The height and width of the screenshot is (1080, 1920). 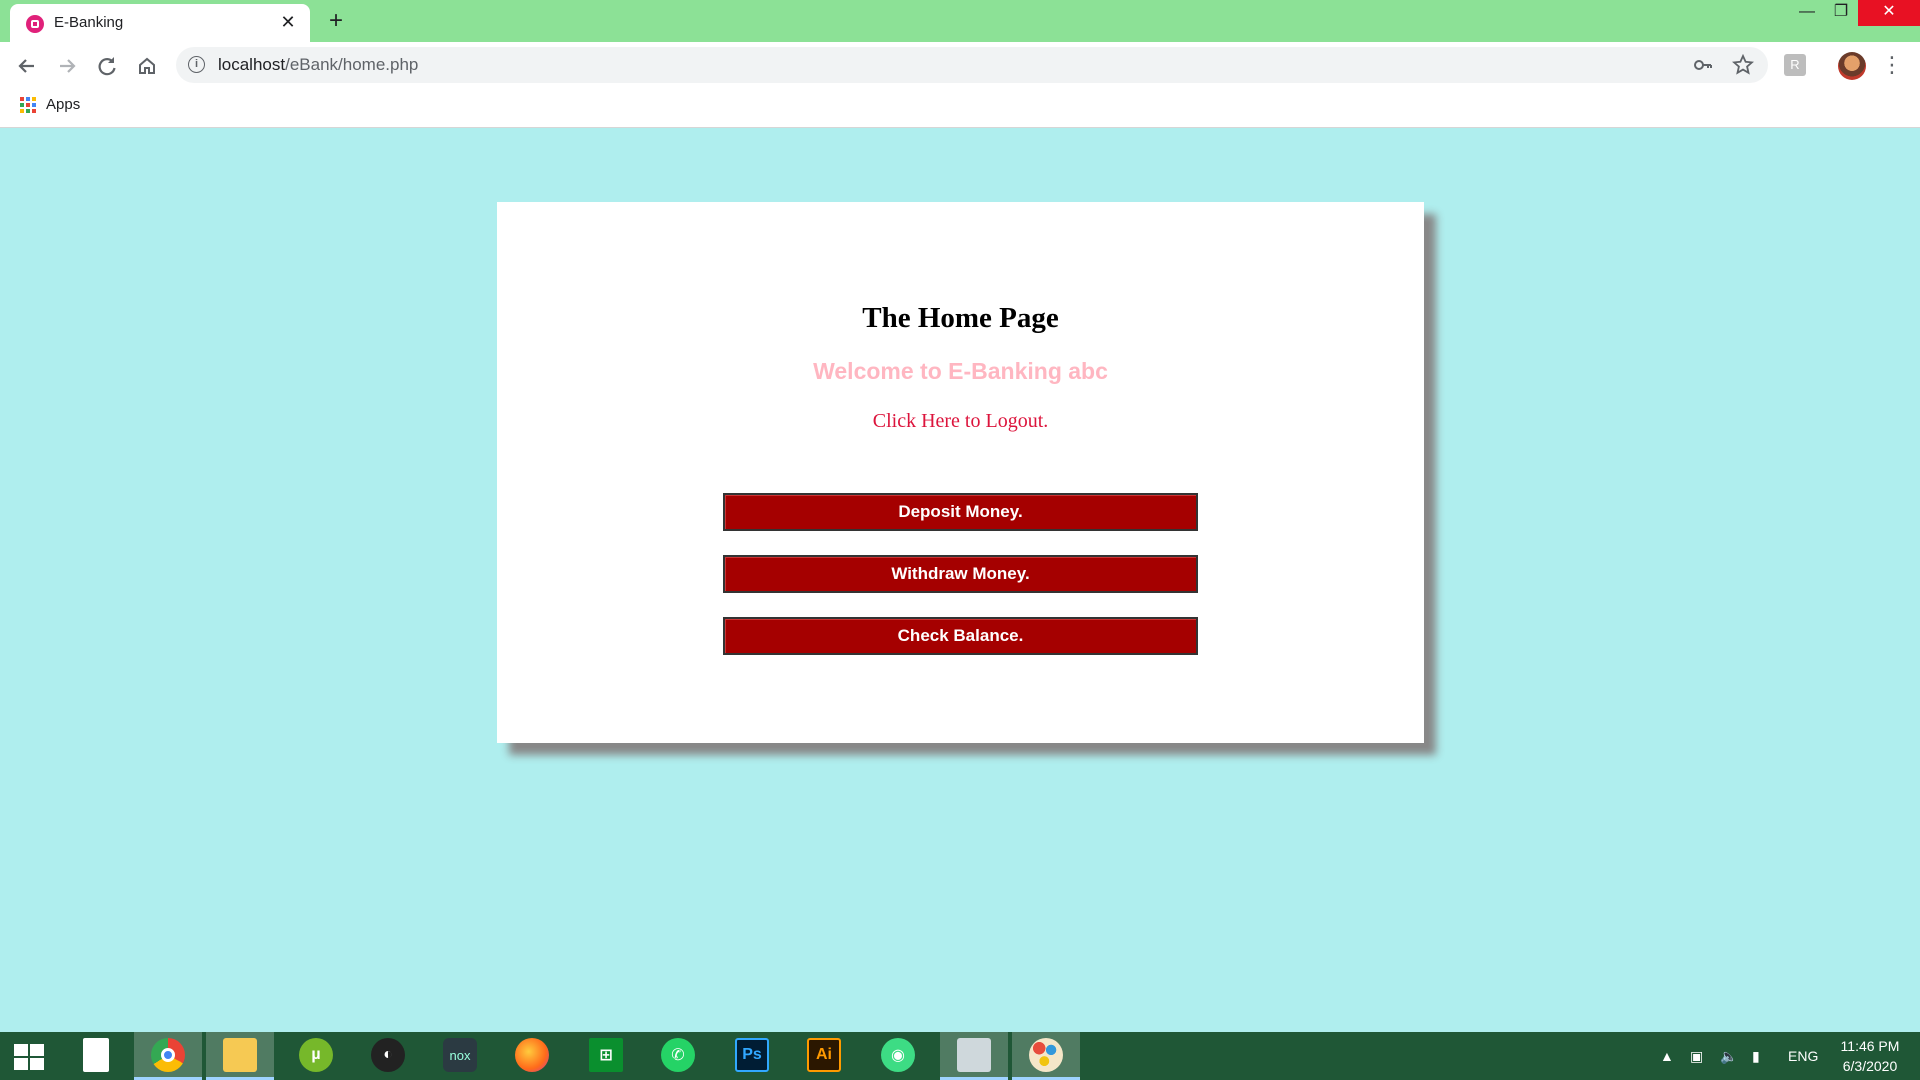 I want to click on tab-favicon-icon, so click(x=35, y=24).